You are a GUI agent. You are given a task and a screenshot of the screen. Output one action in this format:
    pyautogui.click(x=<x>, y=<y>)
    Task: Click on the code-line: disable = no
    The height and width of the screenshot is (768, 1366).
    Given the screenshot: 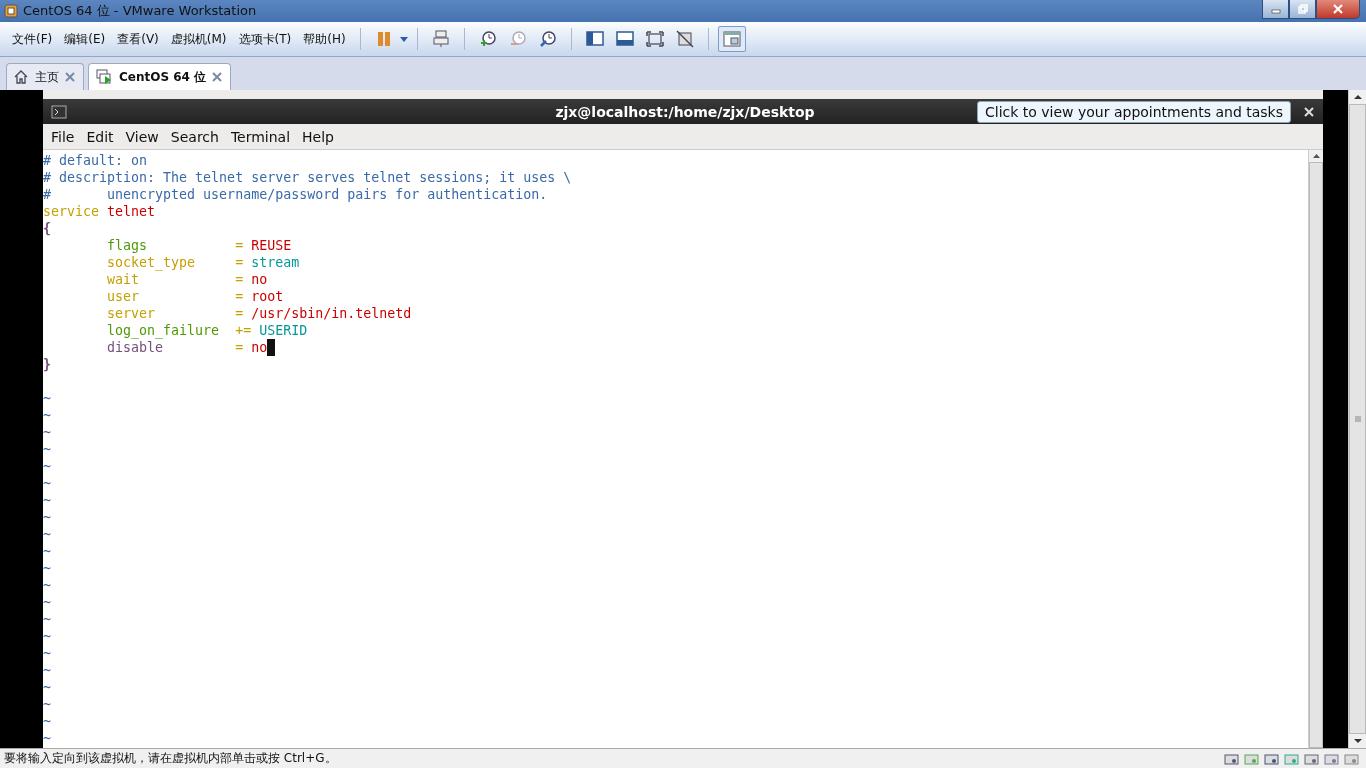 What is the action you would take?
    pyautogui.click(x=159, y=347)
    